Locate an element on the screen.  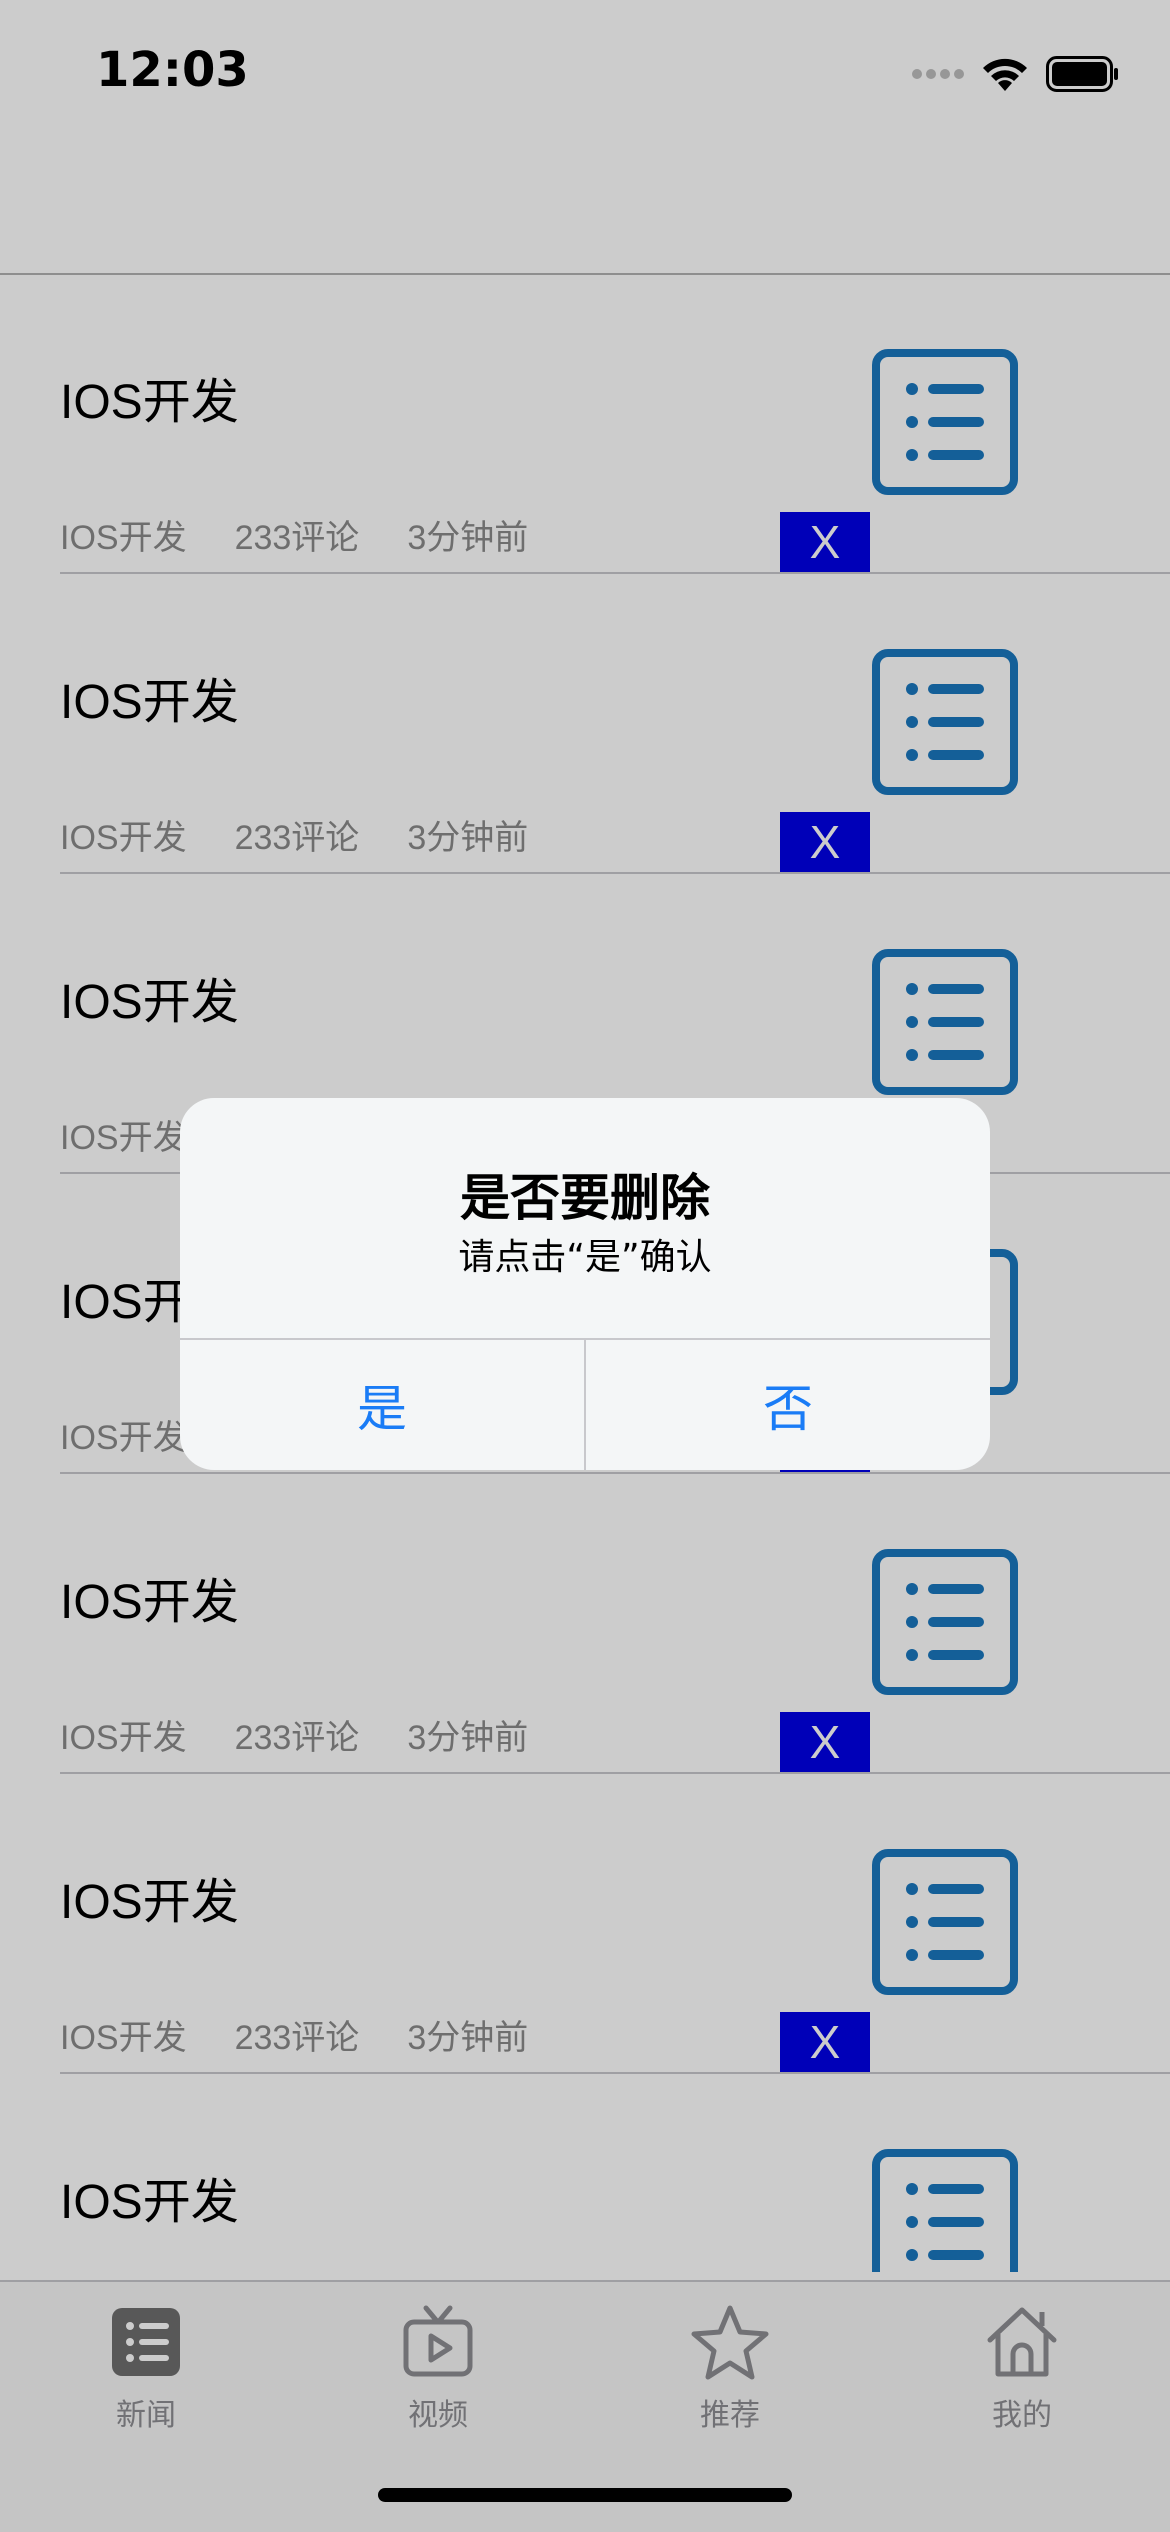
delete-confirm-alert: 是否要删除 请点击“是”确认 是 否 is located at coordinates (585, 1284).